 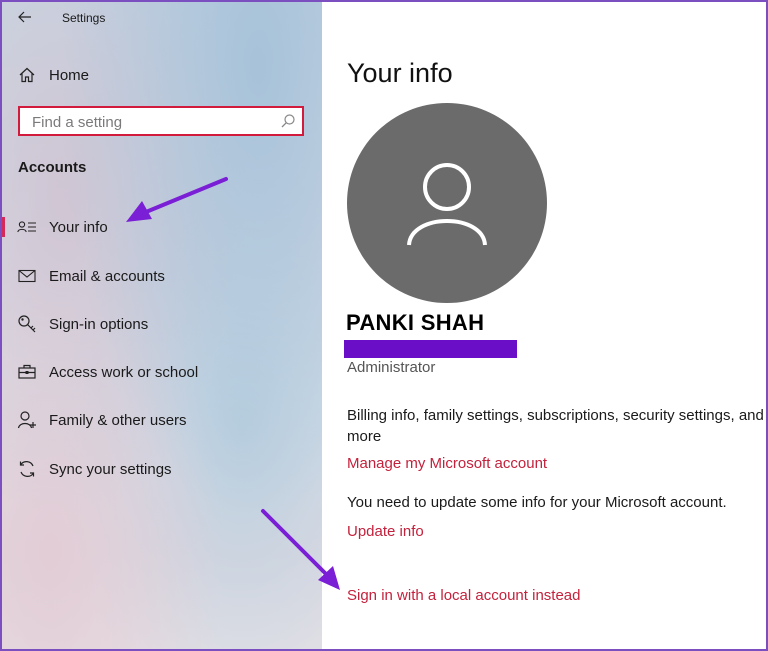 What do you see at coordinates (27, 227) in the screenshot?
I see `person-card-icon` at bounding box center [27, 227].